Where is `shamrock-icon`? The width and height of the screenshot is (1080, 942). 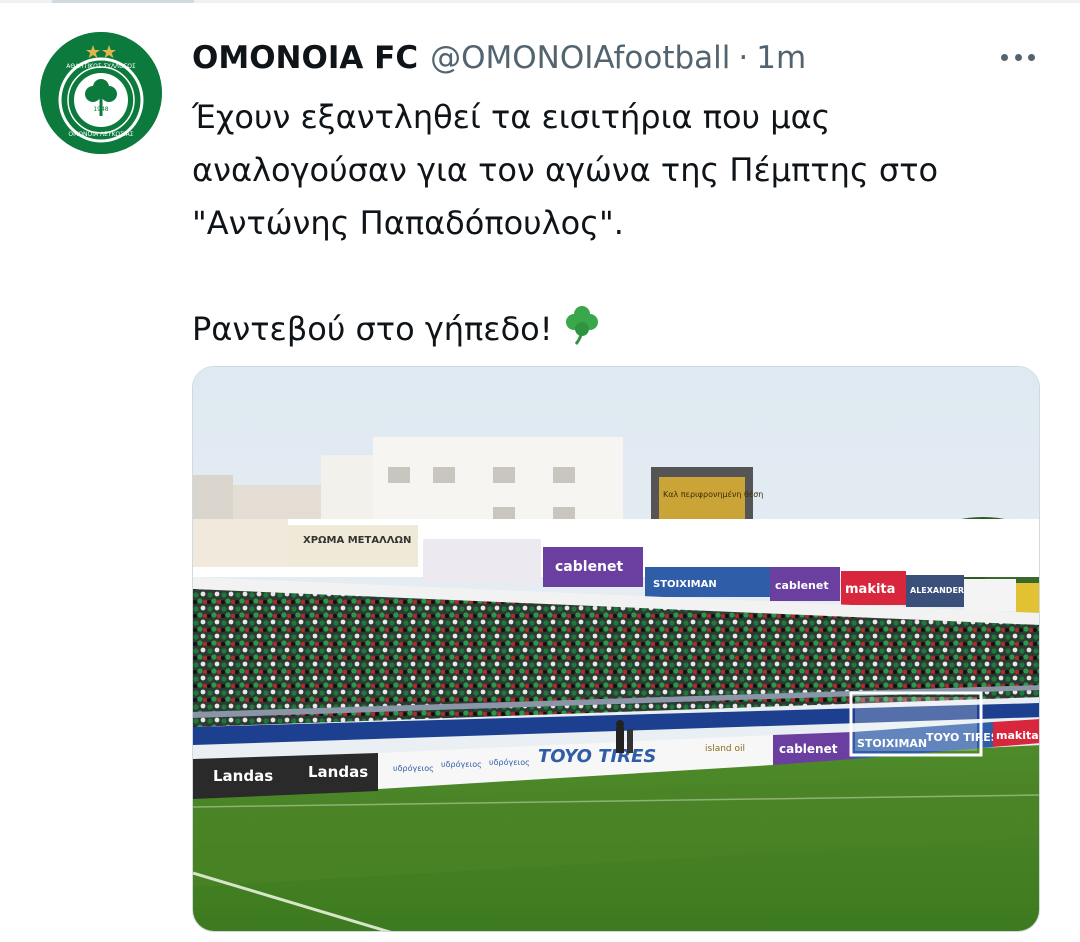
shamrock-icon is located at coordinates (581, 325).